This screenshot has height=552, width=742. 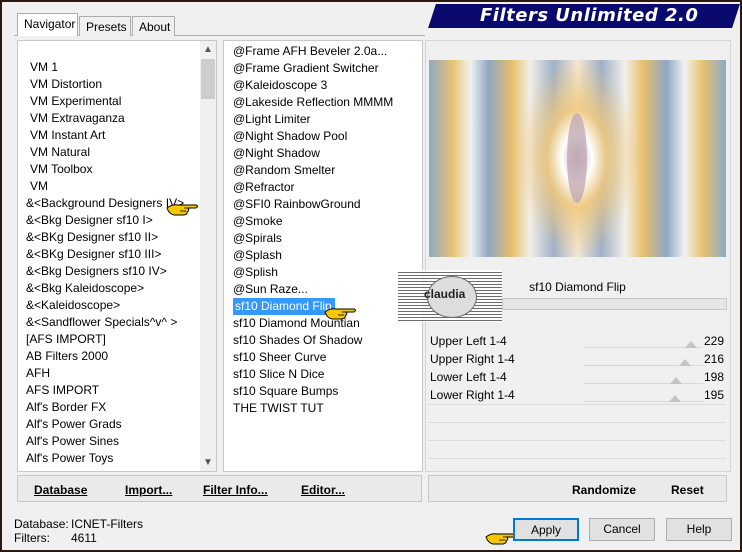 What do you see at coordinates (208, 49) in the screenshot?
I see `scroll-up-icon: ▲` at bounding box center [208, 49].